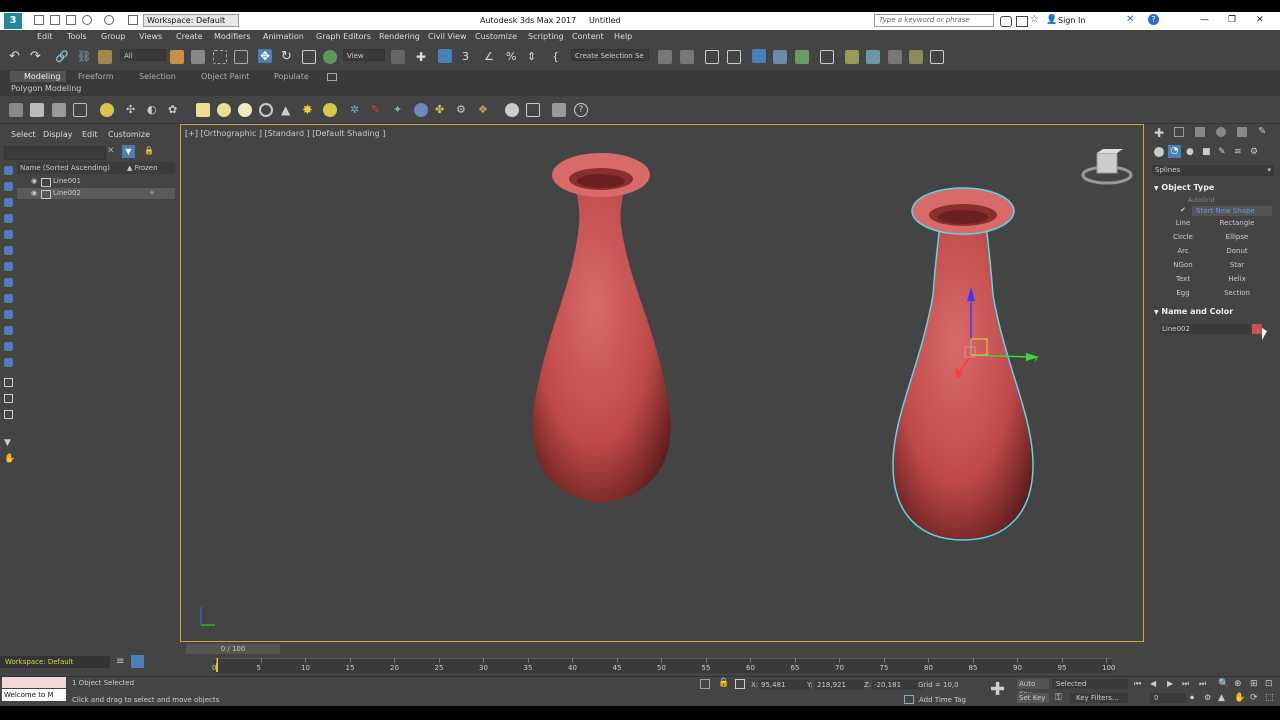 This screenshot has width=1280, height=720. What do you see at coordinates (559, 57) in the screenshot?
I see `edit-named-selection-icon: {` at bounding box center [559, 57].